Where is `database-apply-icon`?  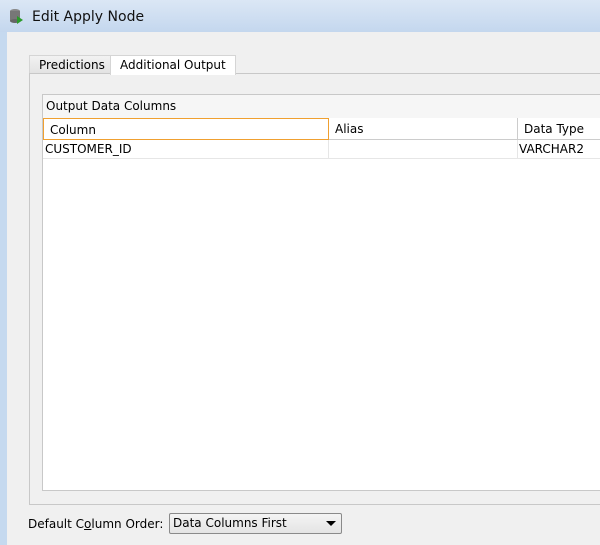
database-apply-icon is located at coordinates (16, 16).